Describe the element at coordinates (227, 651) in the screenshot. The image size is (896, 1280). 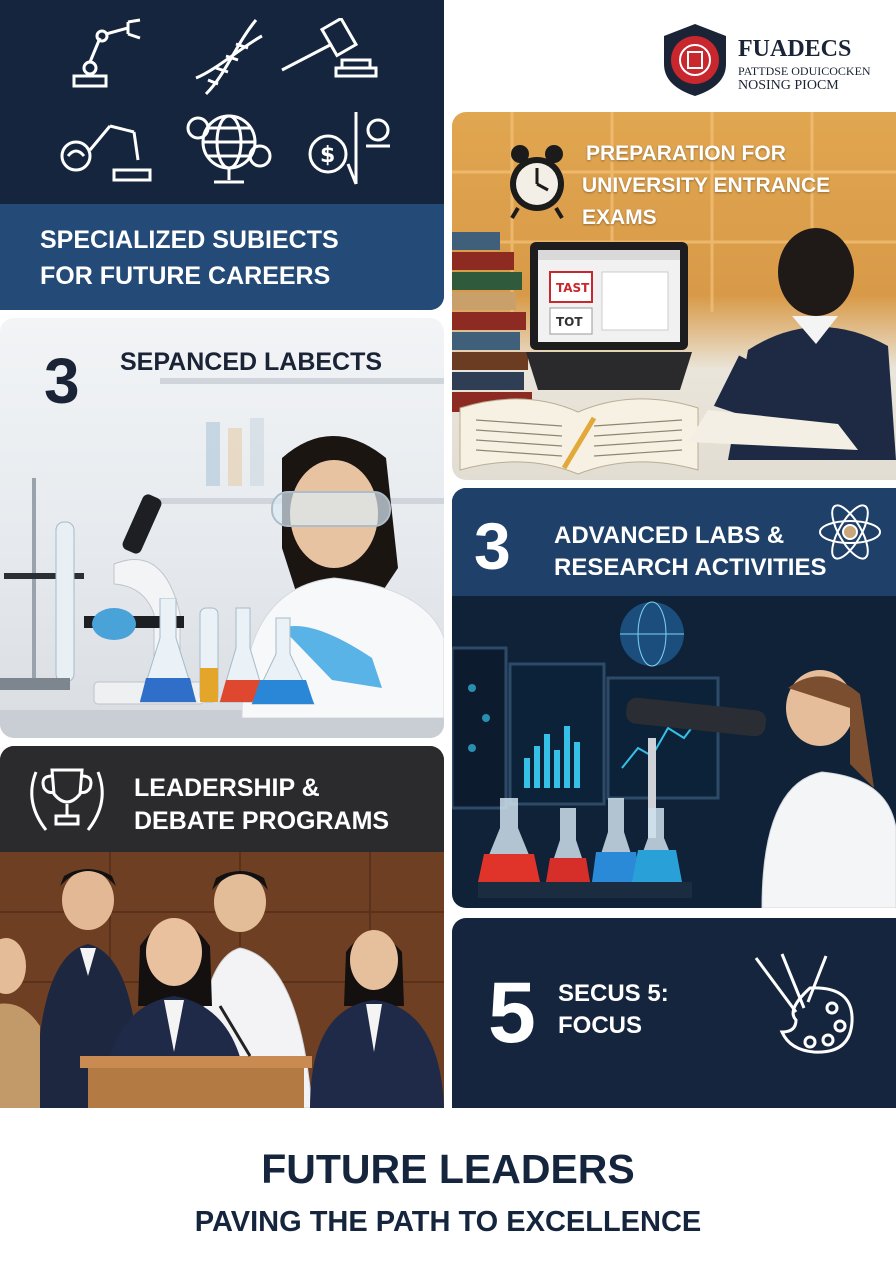
I see `chemistry-flasks` at that location.